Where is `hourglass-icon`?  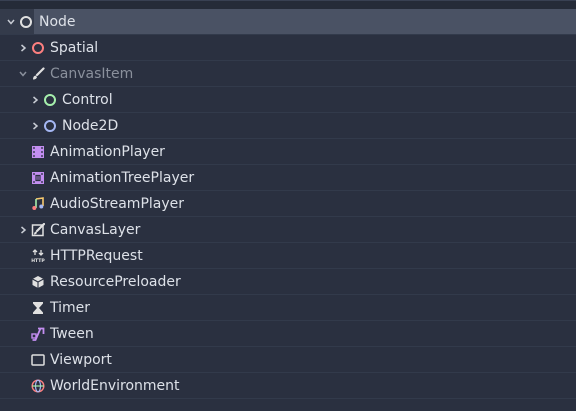
hourglass-icon is located at coordinates (38, 308).